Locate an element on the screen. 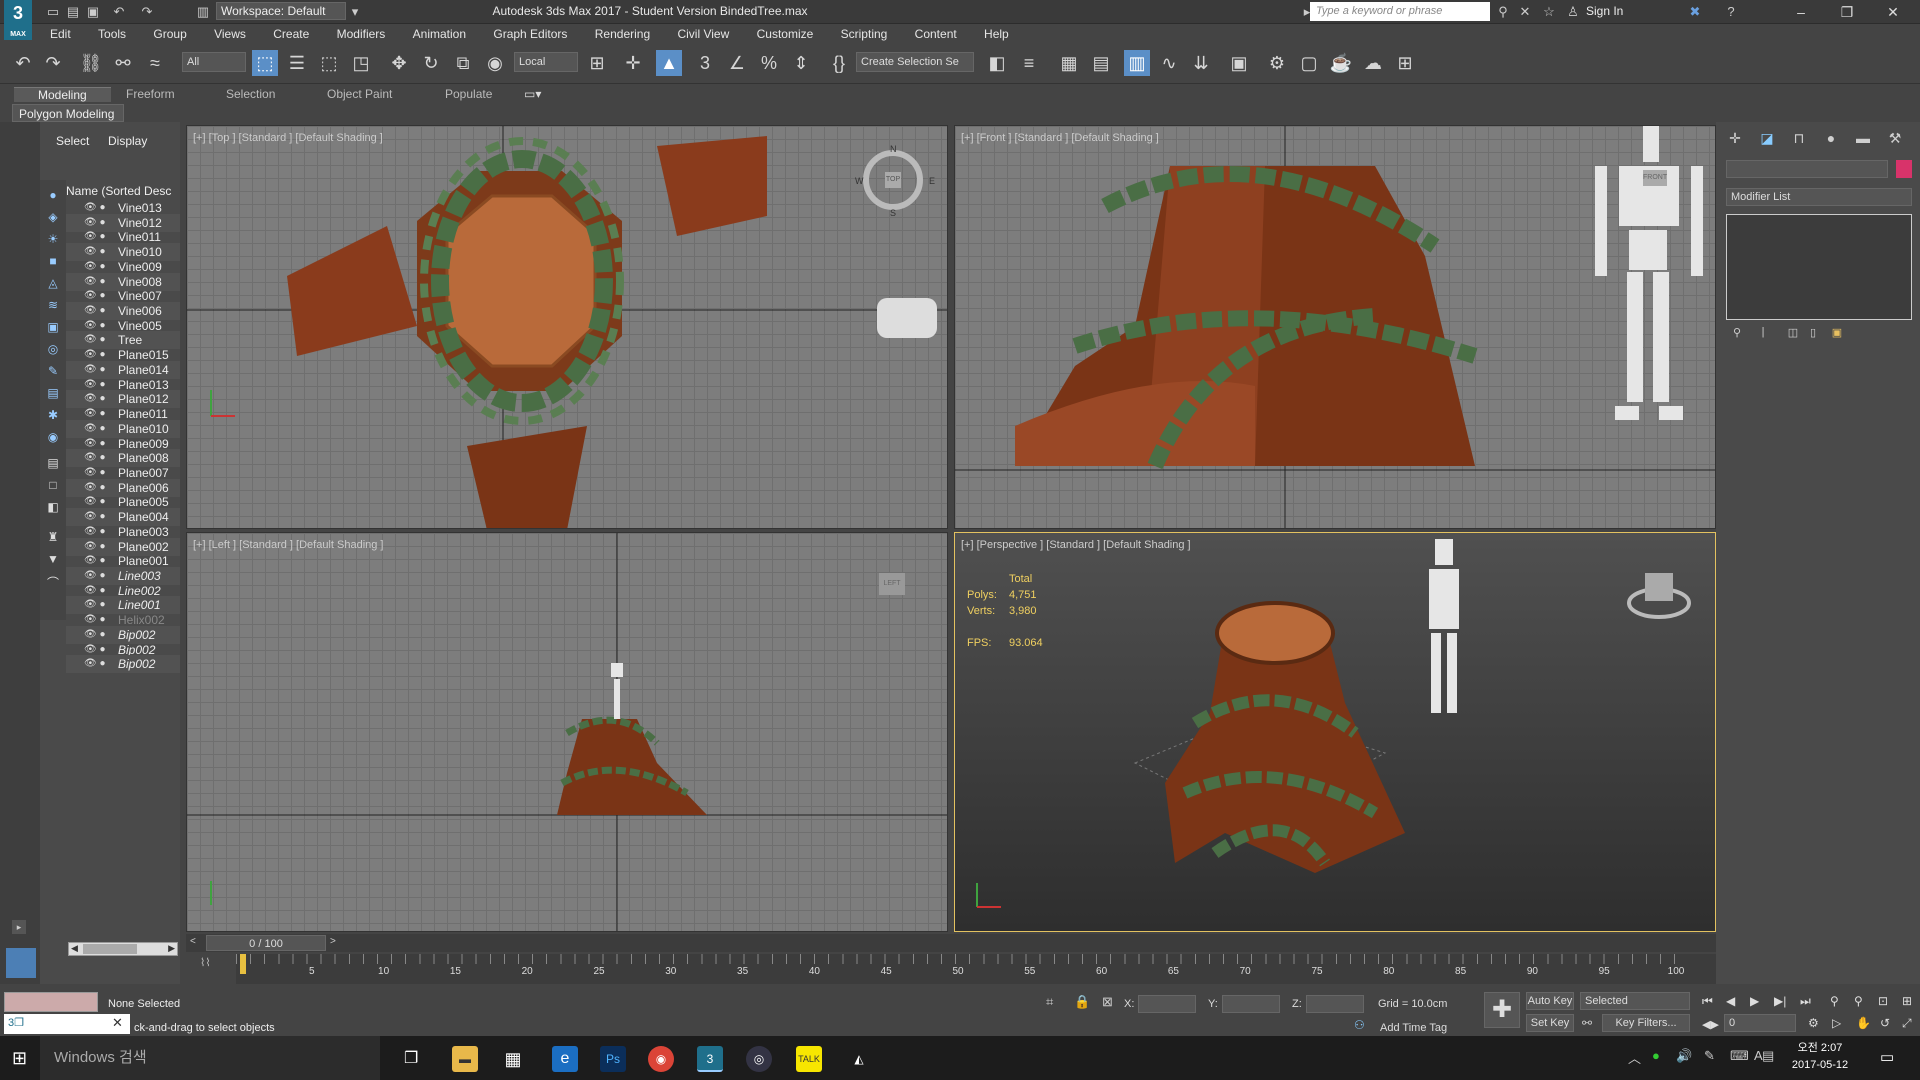 This screenshot has height=1080, width=1920. display-all-icon: ▤ is located at coordinates (53, 464).